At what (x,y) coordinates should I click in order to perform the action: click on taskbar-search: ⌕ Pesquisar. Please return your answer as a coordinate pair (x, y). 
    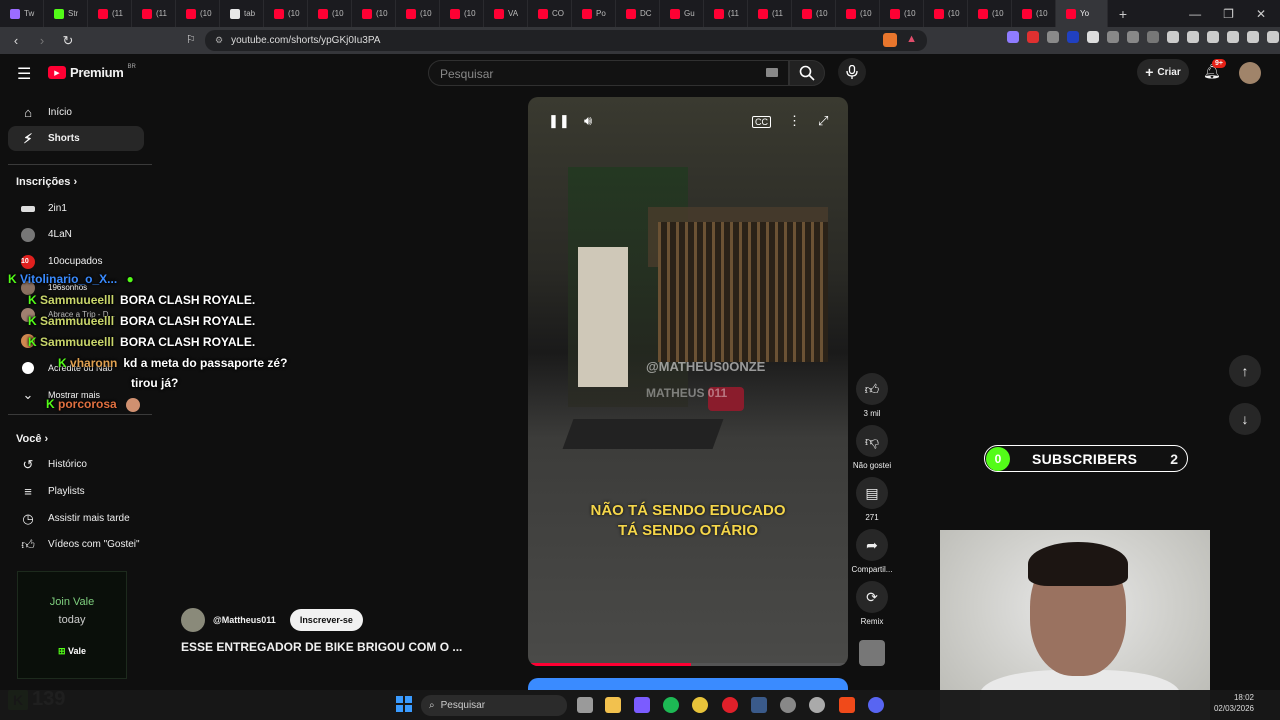
    Looking at the image, I should click on (494, 705).